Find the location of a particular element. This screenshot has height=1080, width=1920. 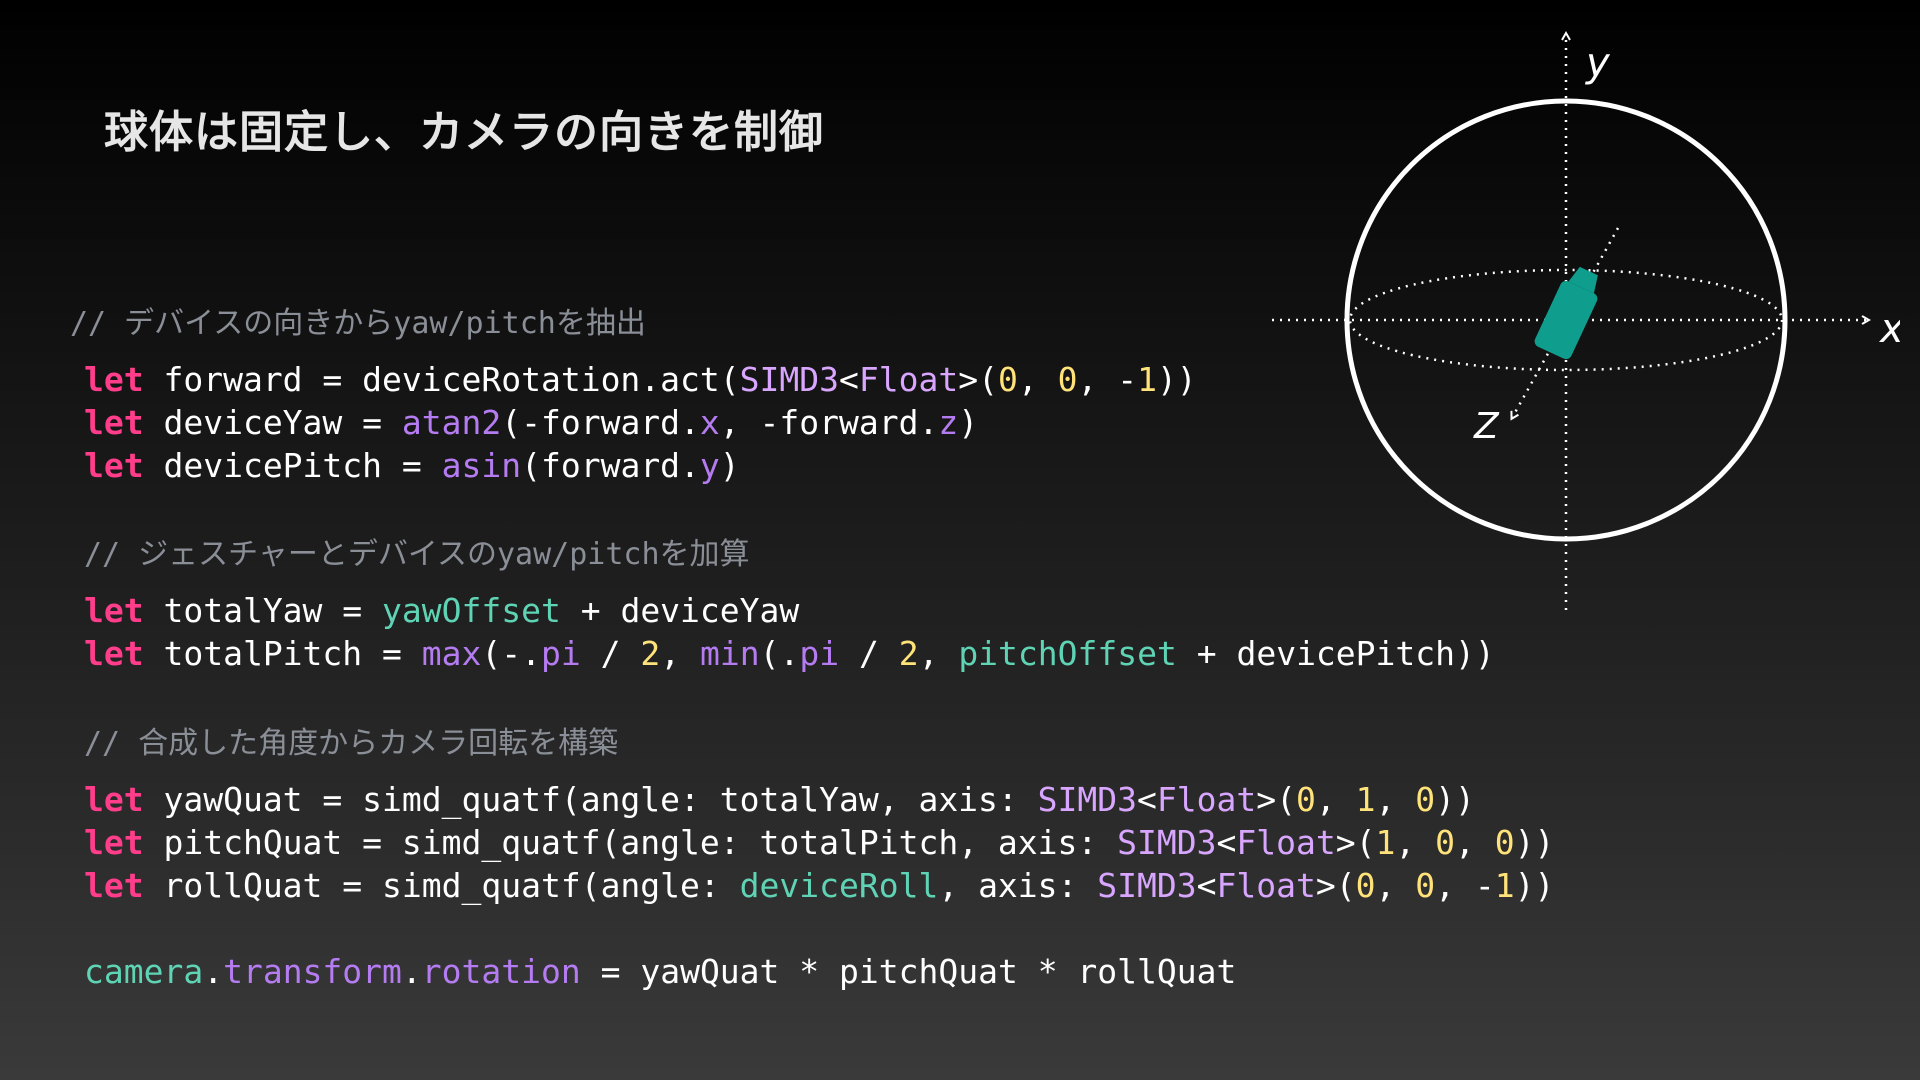

code-token: rollQuat = simd_quatf(angle: is located at coordinates (441, 885).